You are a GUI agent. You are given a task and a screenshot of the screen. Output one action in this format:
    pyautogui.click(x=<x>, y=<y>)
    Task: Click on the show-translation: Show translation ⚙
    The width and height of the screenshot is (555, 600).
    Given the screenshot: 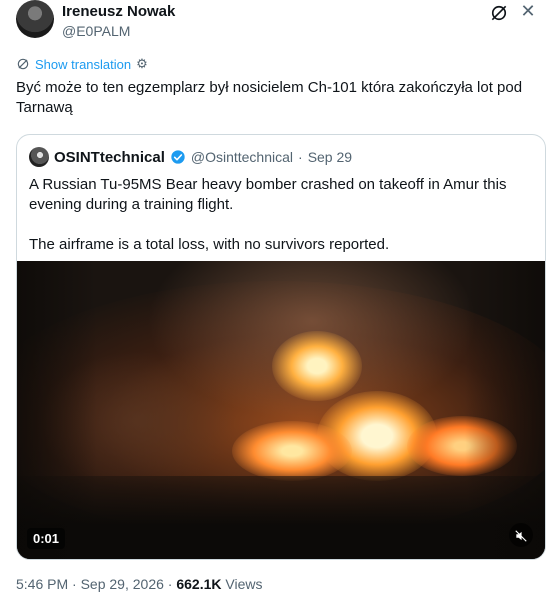 What is the action you would take?
    pyautogui.click(x=82, y=64)
    